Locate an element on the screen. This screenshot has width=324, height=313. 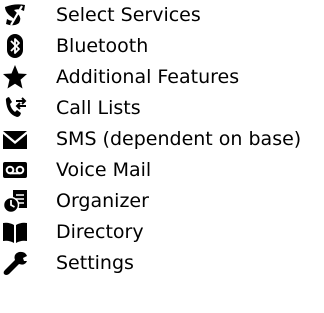
menu-item-voice-mail: Voice Mail is located at coordinates (162, 170).